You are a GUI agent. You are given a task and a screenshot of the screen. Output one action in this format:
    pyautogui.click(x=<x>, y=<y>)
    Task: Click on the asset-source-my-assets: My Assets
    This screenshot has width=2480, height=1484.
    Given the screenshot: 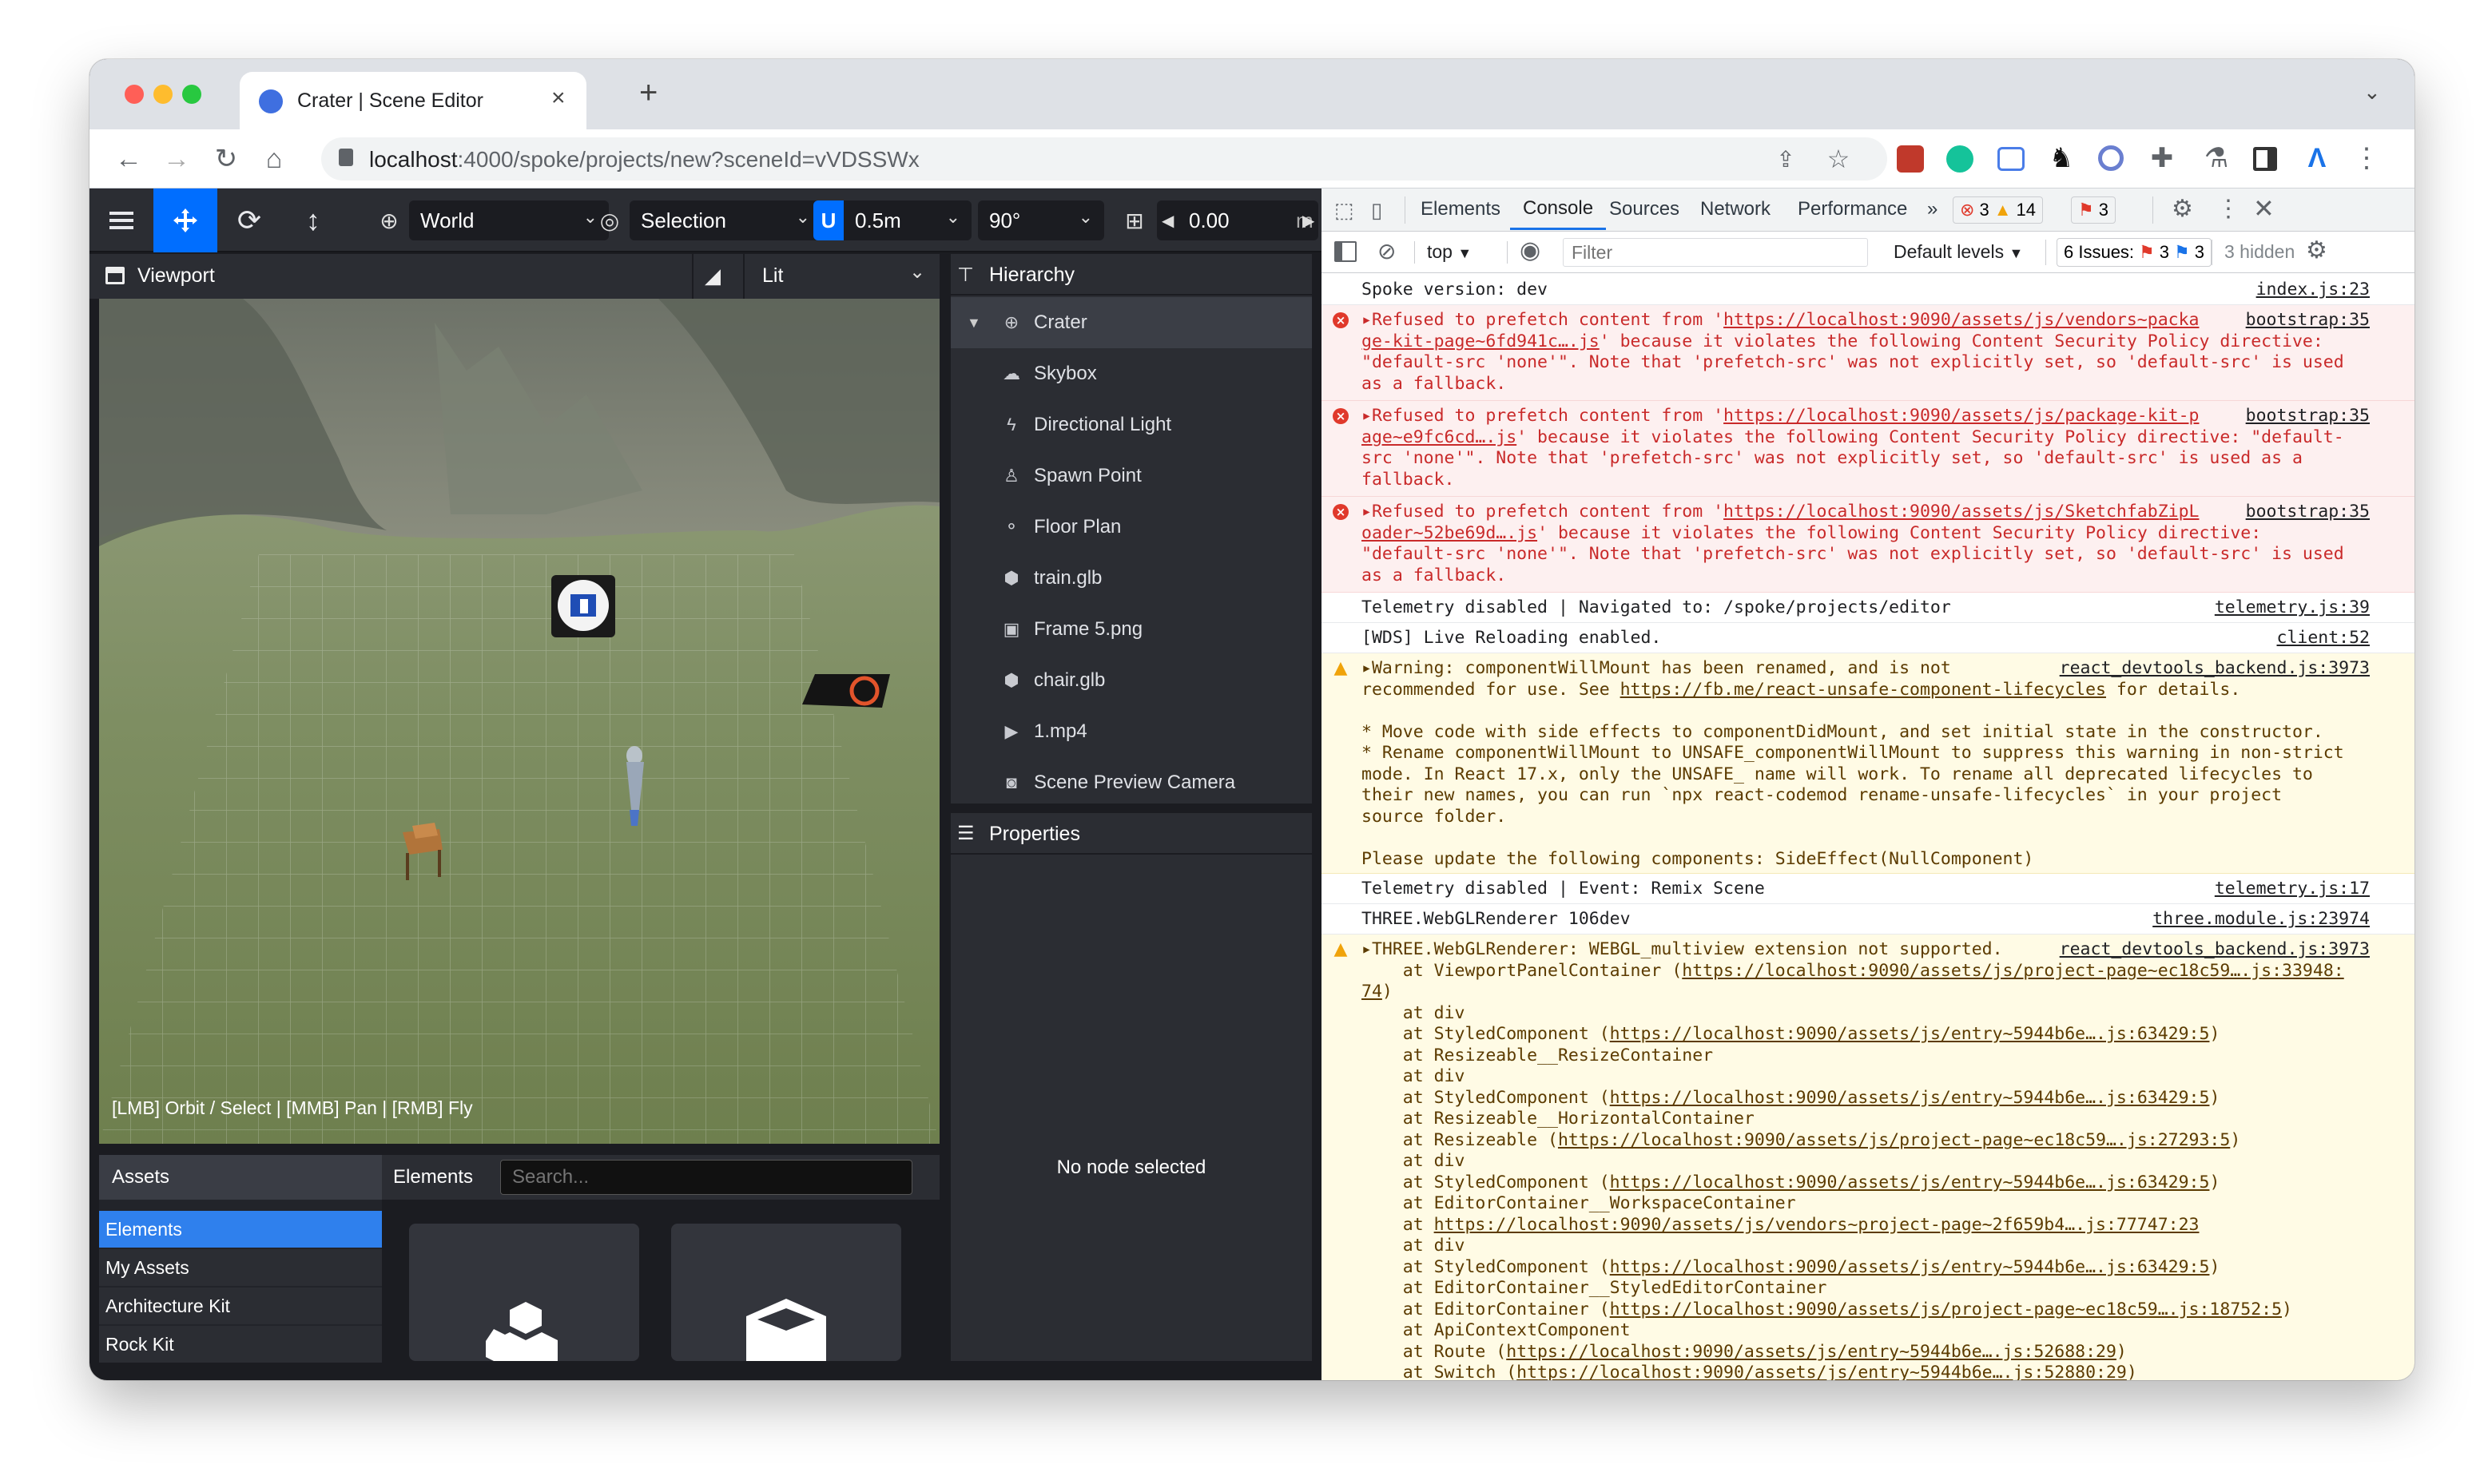 What is the action you would take?
    pyautogui.click(x=241, y=1267)
    